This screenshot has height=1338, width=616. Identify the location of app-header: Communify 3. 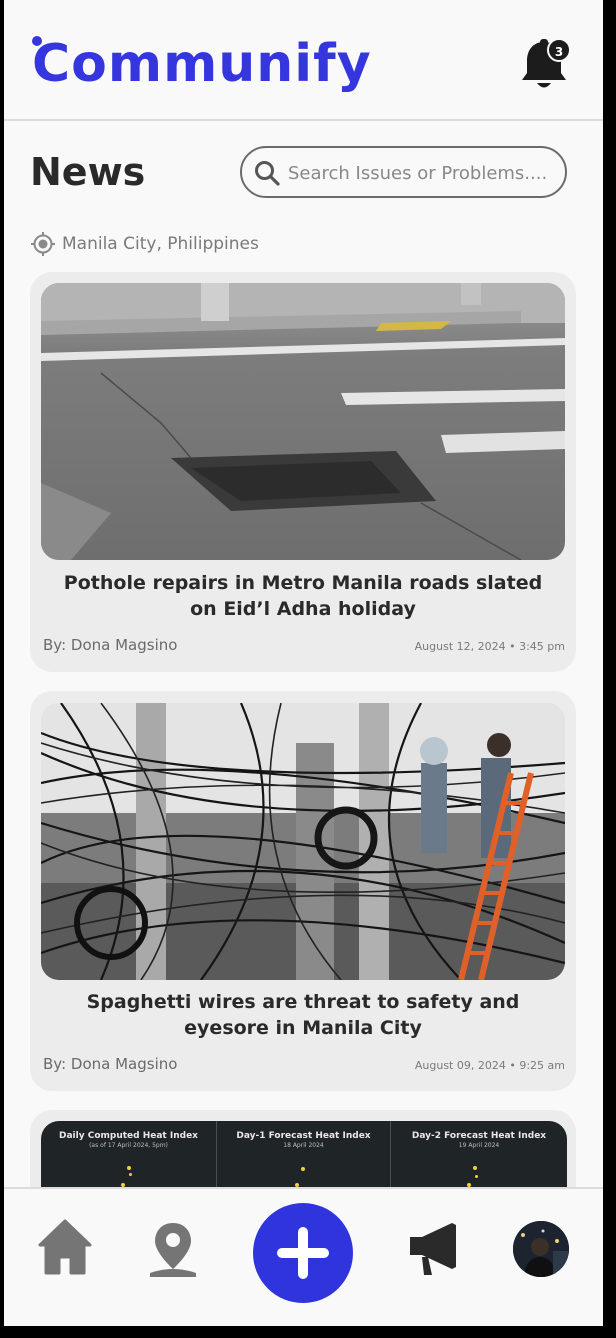
(303, 60).